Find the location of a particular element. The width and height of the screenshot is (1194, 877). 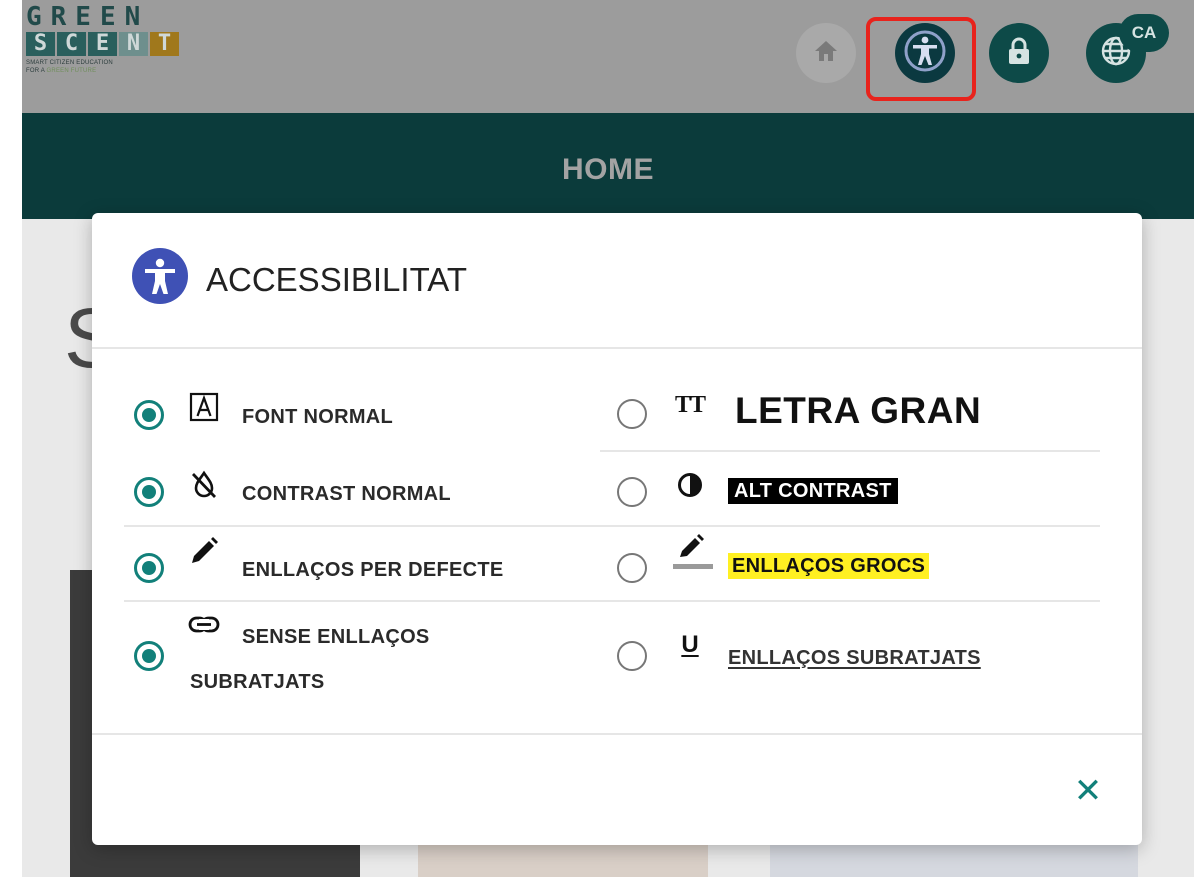

lock-icon is located at coordinates (1019, 53).